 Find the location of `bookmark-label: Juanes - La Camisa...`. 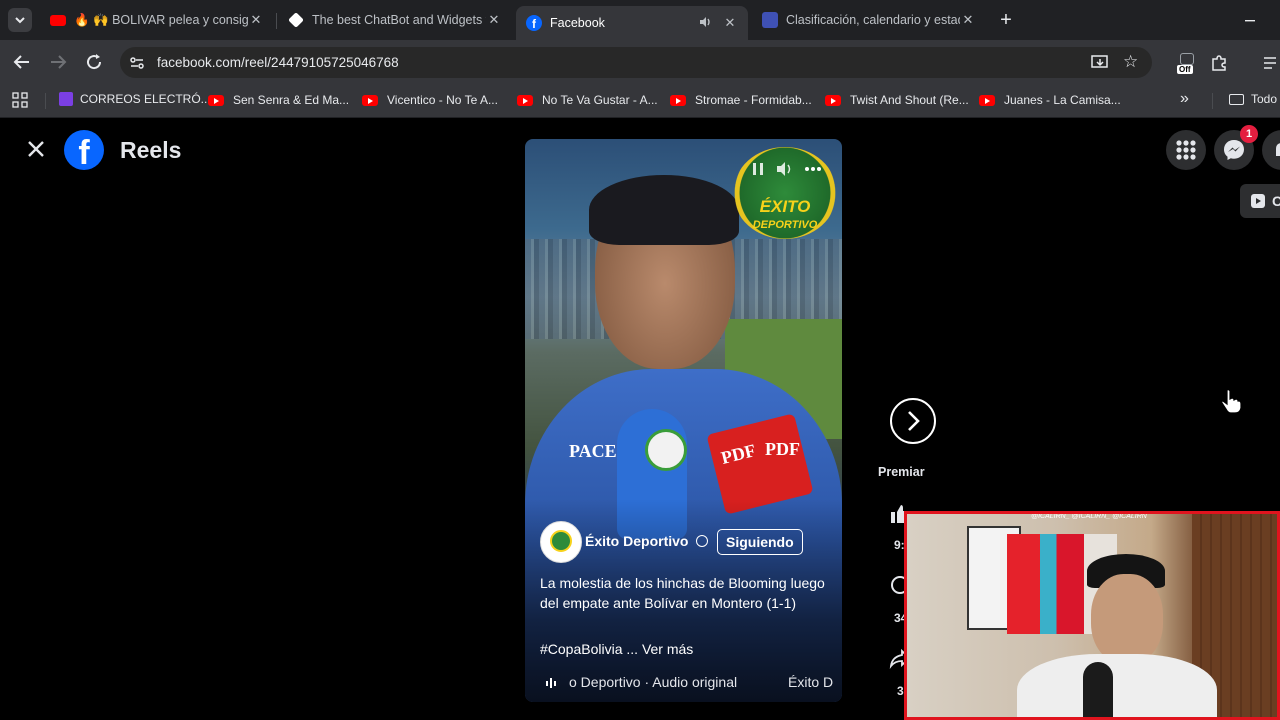

bookmark-label: Juanes - La Camisa... is located at coordinates (1062, 100).